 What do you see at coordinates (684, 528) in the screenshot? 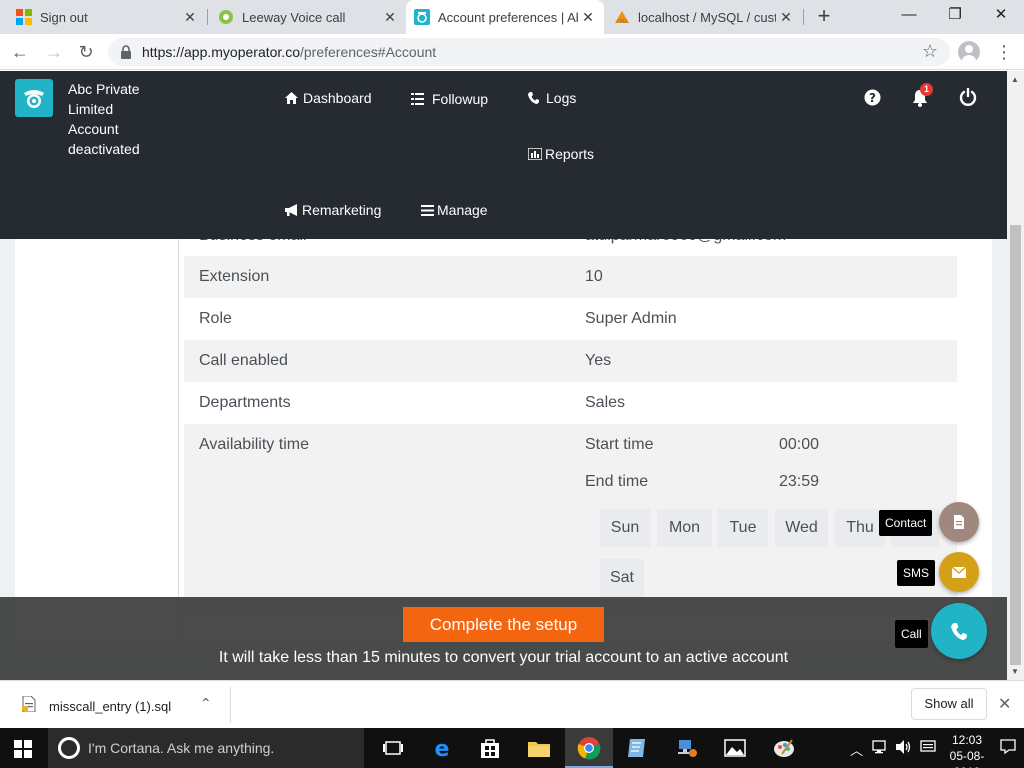
I see `day-mon: Mon` at bounding box center [684, 528].